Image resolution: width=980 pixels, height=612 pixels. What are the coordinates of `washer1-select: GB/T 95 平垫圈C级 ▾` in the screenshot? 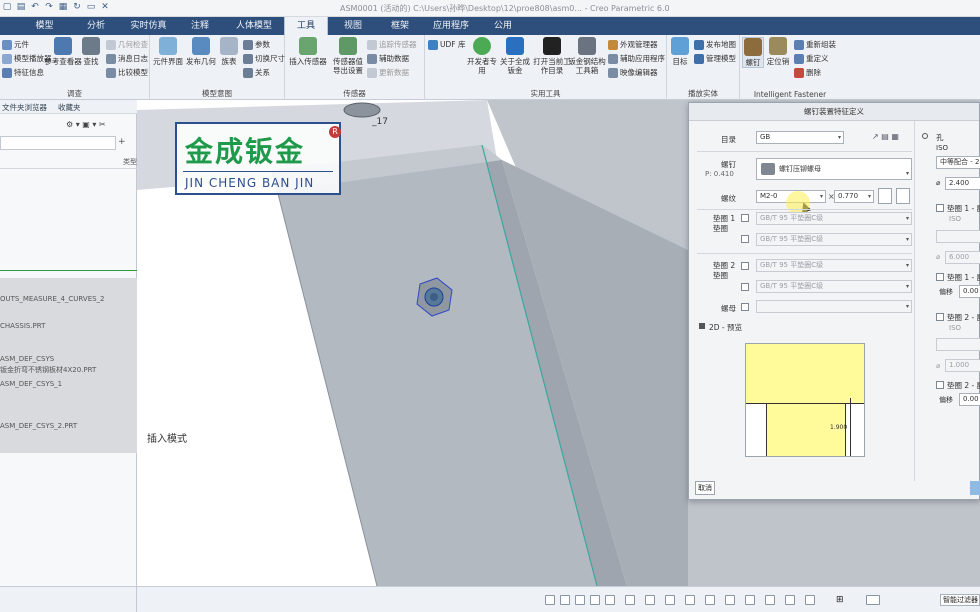 It's located at (834, 218).